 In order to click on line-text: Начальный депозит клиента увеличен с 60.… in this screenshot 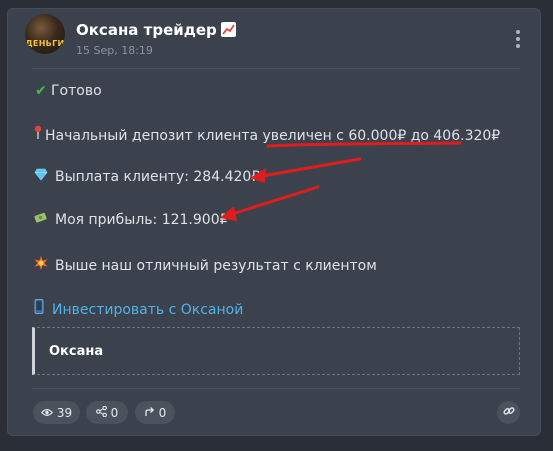, I will do `click(273, 136)`.